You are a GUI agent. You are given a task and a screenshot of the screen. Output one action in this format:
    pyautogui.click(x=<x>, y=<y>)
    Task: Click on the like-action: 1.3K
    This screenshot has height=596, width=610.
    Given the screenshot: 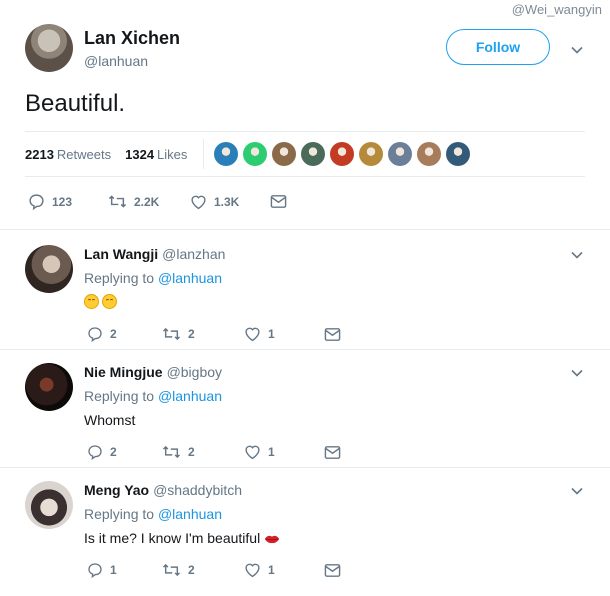 What is the action you would take?
    pyautogui.click(x=230, y=202)
    